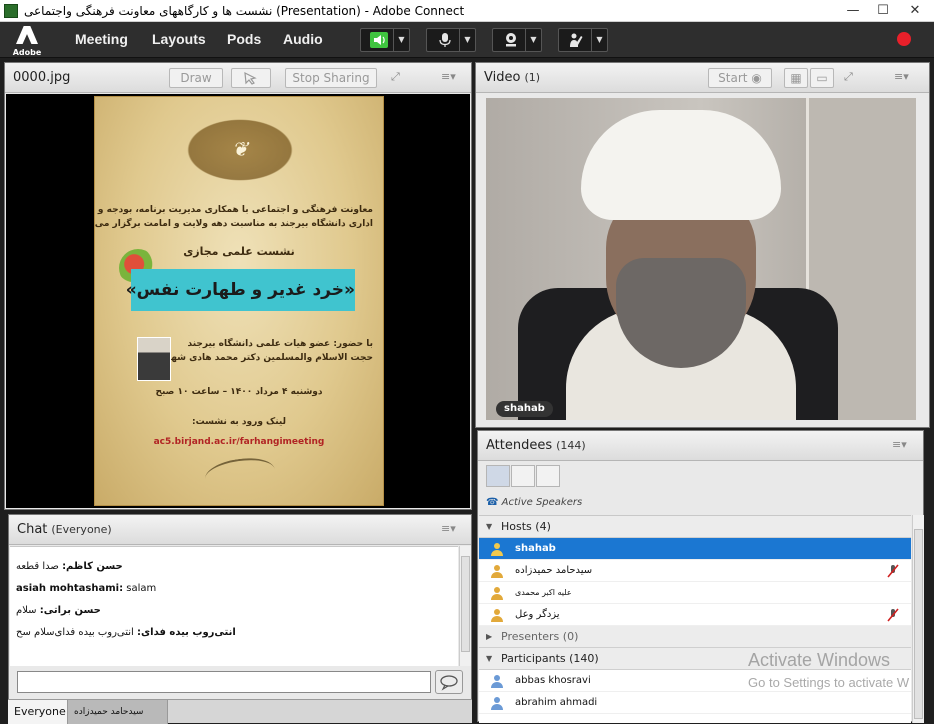  I want to click on attendee-scrollbar, so click(918, 619).